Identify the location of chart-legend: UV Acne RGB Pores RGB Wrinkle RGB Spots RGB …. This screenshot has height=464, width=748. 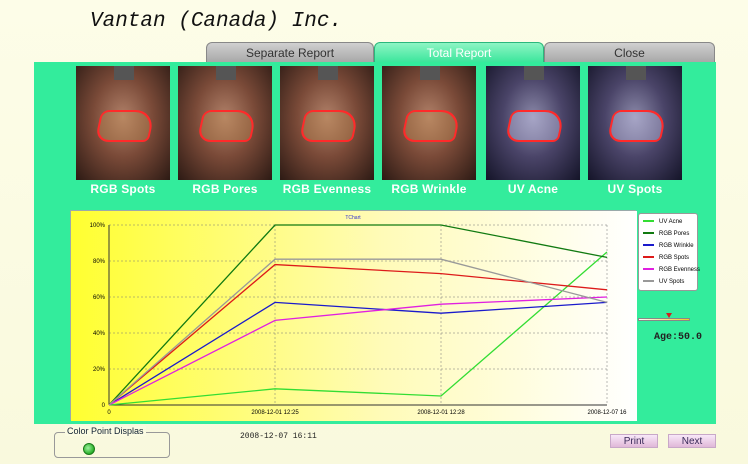
(669, 252).